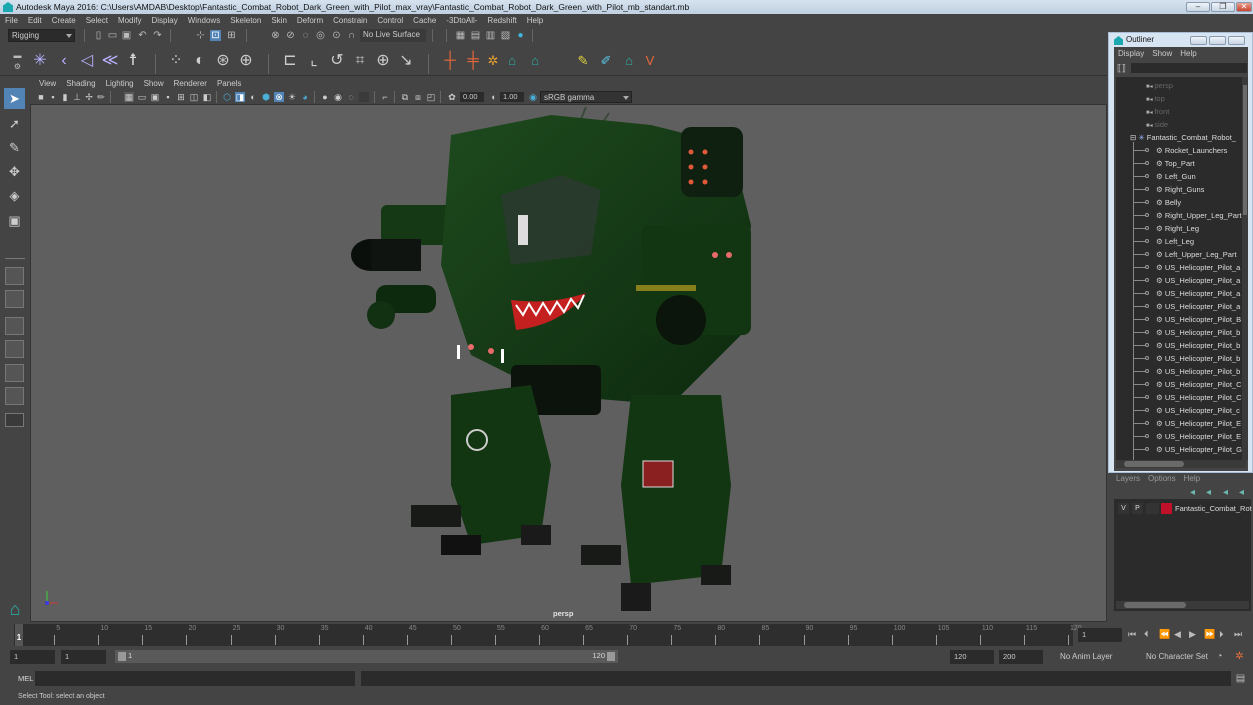 This screenshot has width=1253, height=705. I want to click on menu-modify: Modify, so click(130, 20).